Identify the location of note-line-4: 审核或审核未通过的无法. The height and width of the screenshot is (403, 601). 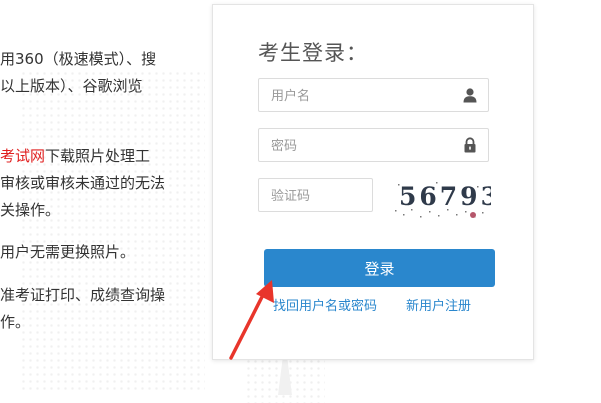
(83, 183).